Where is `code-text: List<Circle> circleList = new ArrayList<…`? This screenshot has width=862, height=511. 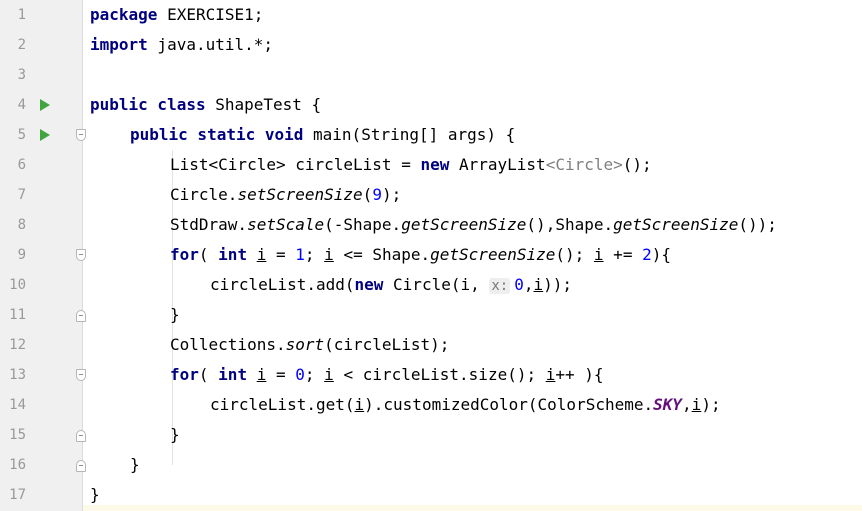 code-text: List<Circle> circleList = new ArrayList<… is located at coordinates (411, 165).